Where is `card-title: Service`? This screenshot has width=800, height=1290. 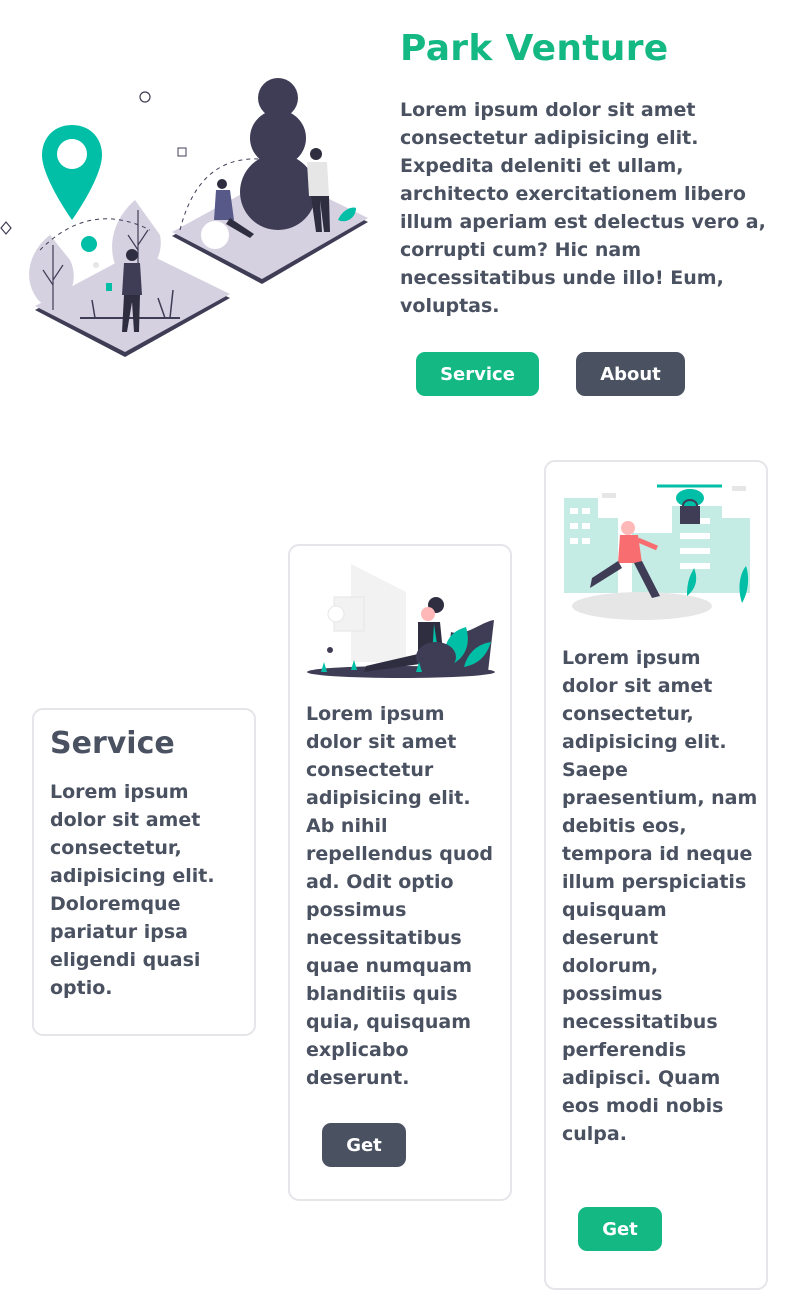
card-title: Service is located at coordinates (112, 743).